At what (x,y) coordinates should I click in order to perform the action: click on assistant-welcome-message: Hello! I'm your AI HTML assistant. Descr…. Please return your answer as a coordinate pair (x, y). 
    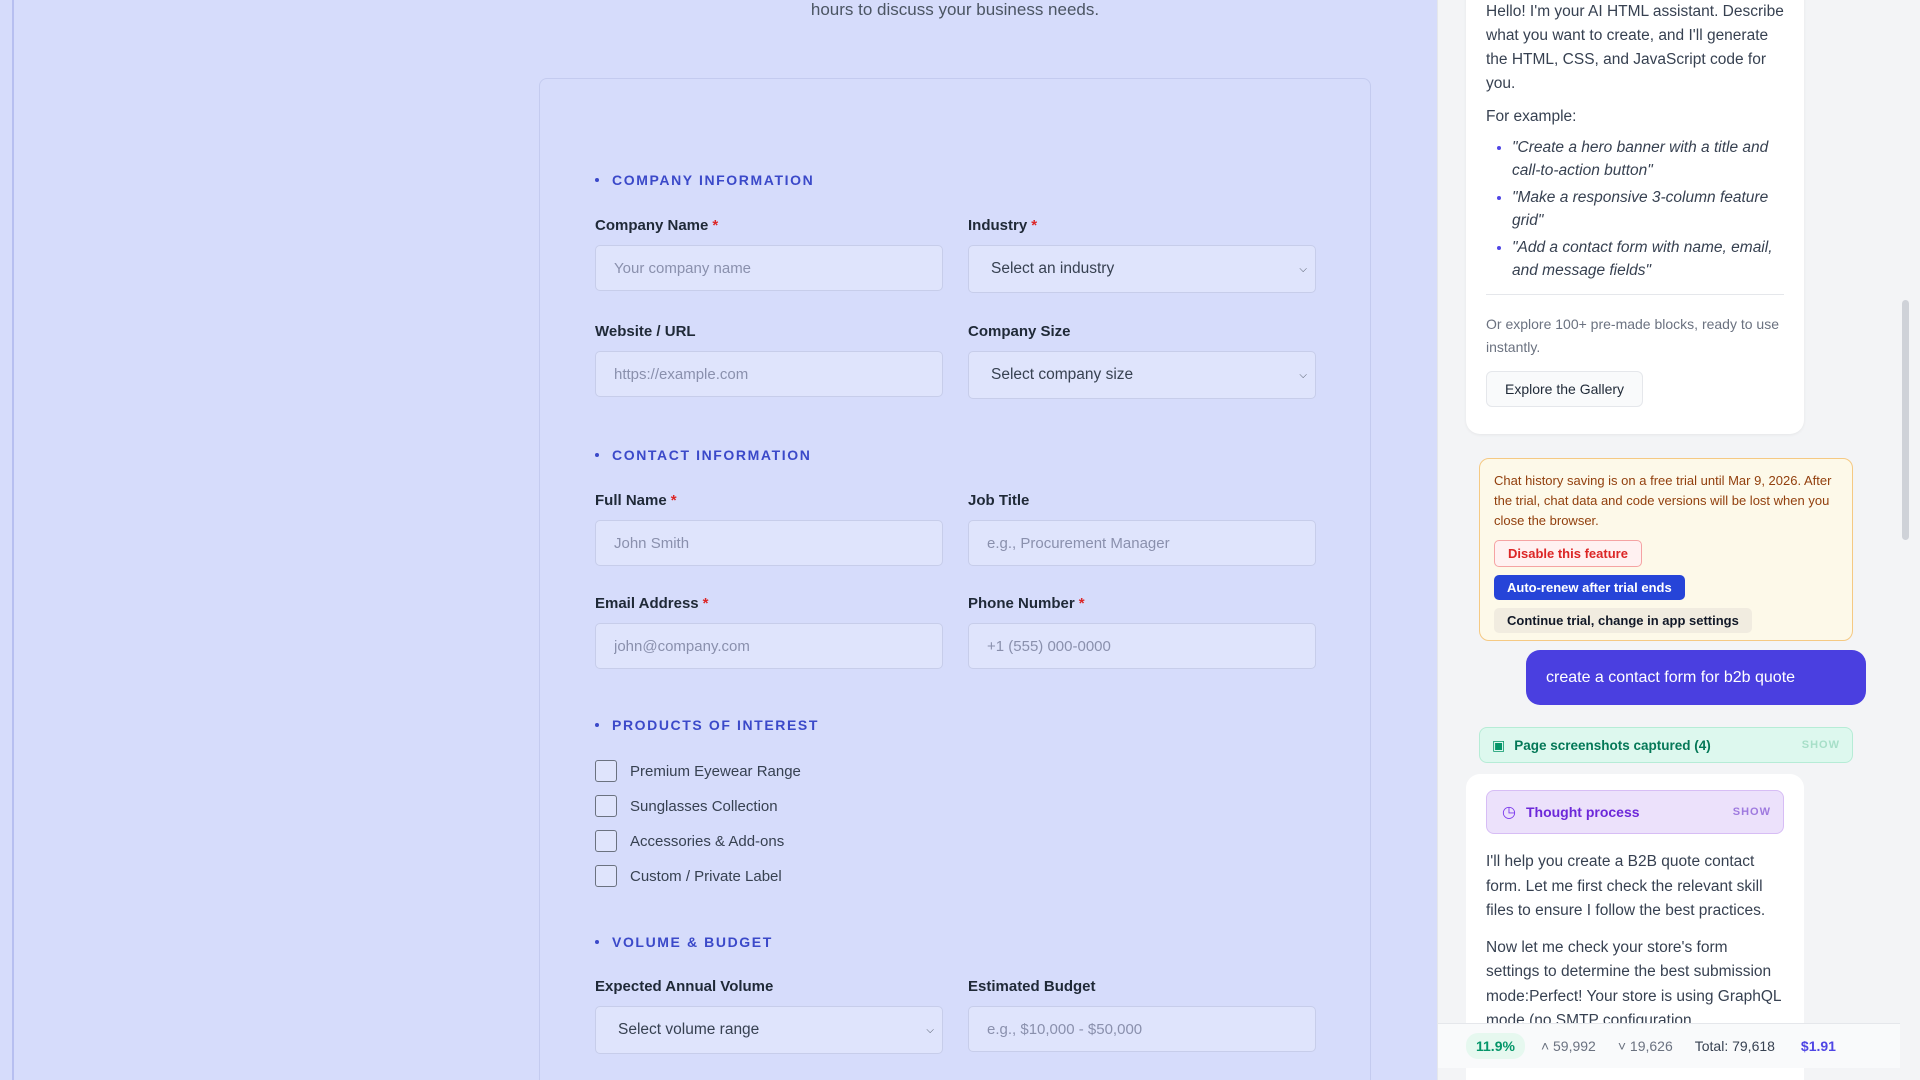
    Looking at the image, I should click on (1635, 217).